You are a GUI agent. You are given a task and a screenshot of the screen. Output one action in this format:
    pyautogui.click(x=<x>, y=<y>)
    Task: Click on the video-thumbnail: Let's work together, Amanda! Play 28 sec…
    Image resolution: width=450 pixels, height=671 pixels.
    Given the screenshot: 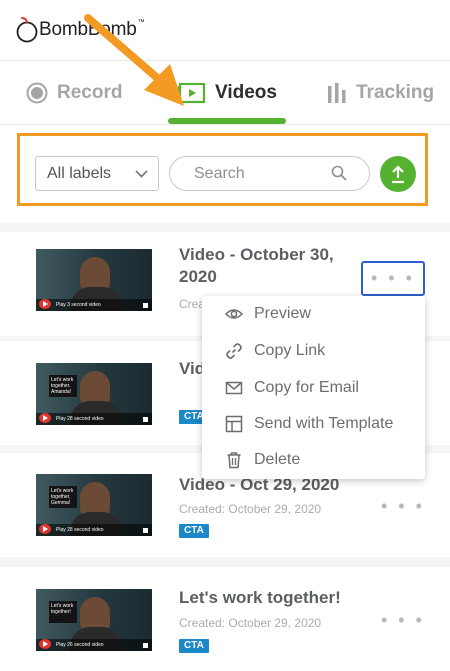 What is the action you would take?
    pyautogui.click(x=94, y=394)
    